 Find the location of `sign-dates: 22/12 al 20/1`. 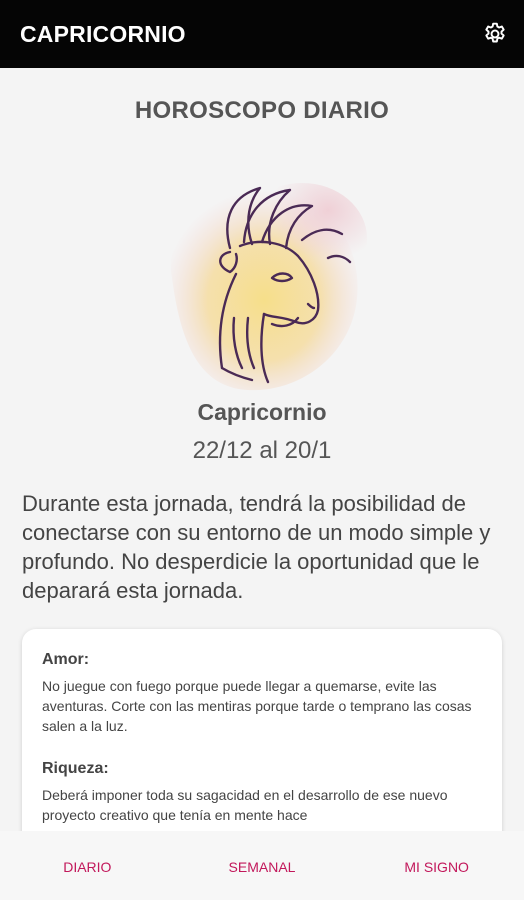

sign-dates: 22/12 al 20/1 is located at coordinates (262, 450).